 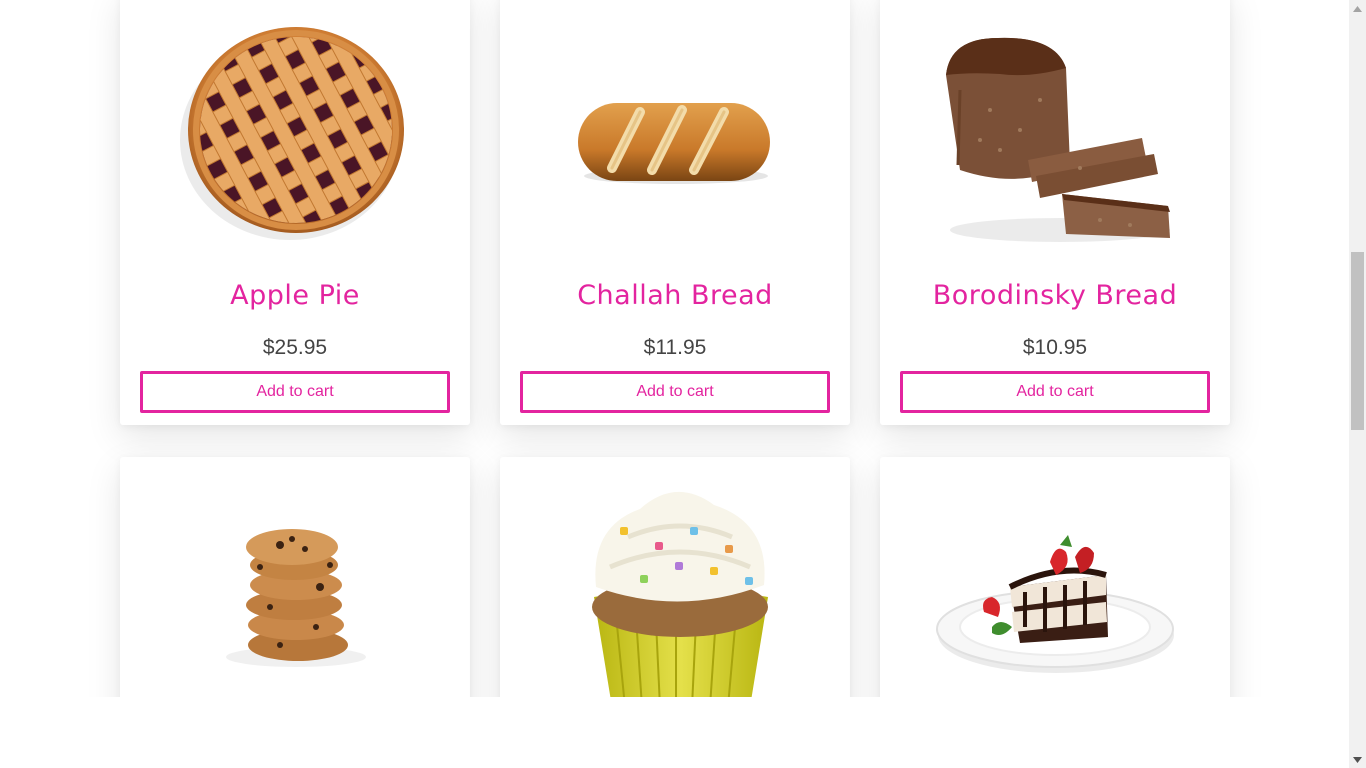 I want to click on product-card-challah-bread: Challah Bread $11.95 Add to cart, so click(x=675, y=212).